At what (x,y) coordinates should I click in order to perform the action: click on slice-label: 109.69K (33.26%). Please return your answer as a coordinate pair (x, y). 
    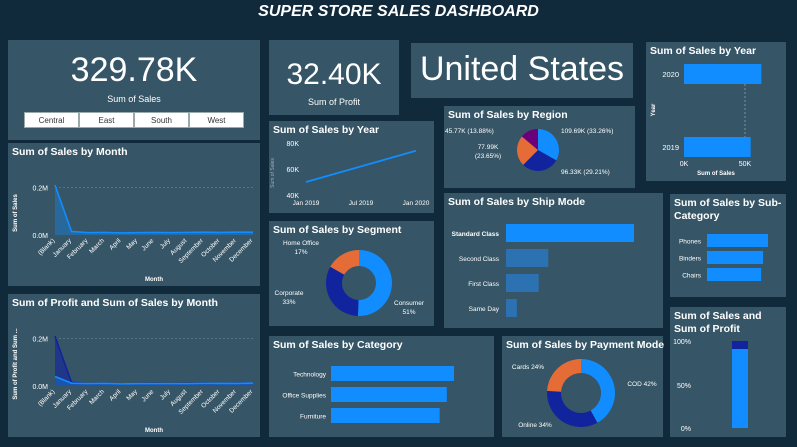
    Looking at the image, I should click on (587, 131).